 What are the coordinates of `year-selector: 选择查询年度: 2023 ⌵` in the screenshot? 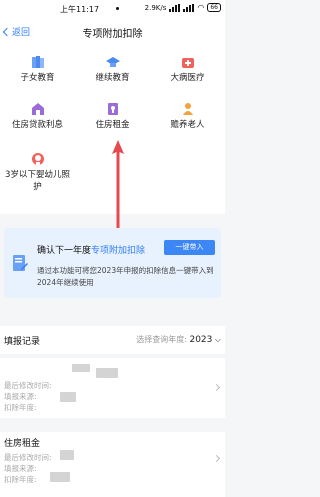 It's located at (178, 339).